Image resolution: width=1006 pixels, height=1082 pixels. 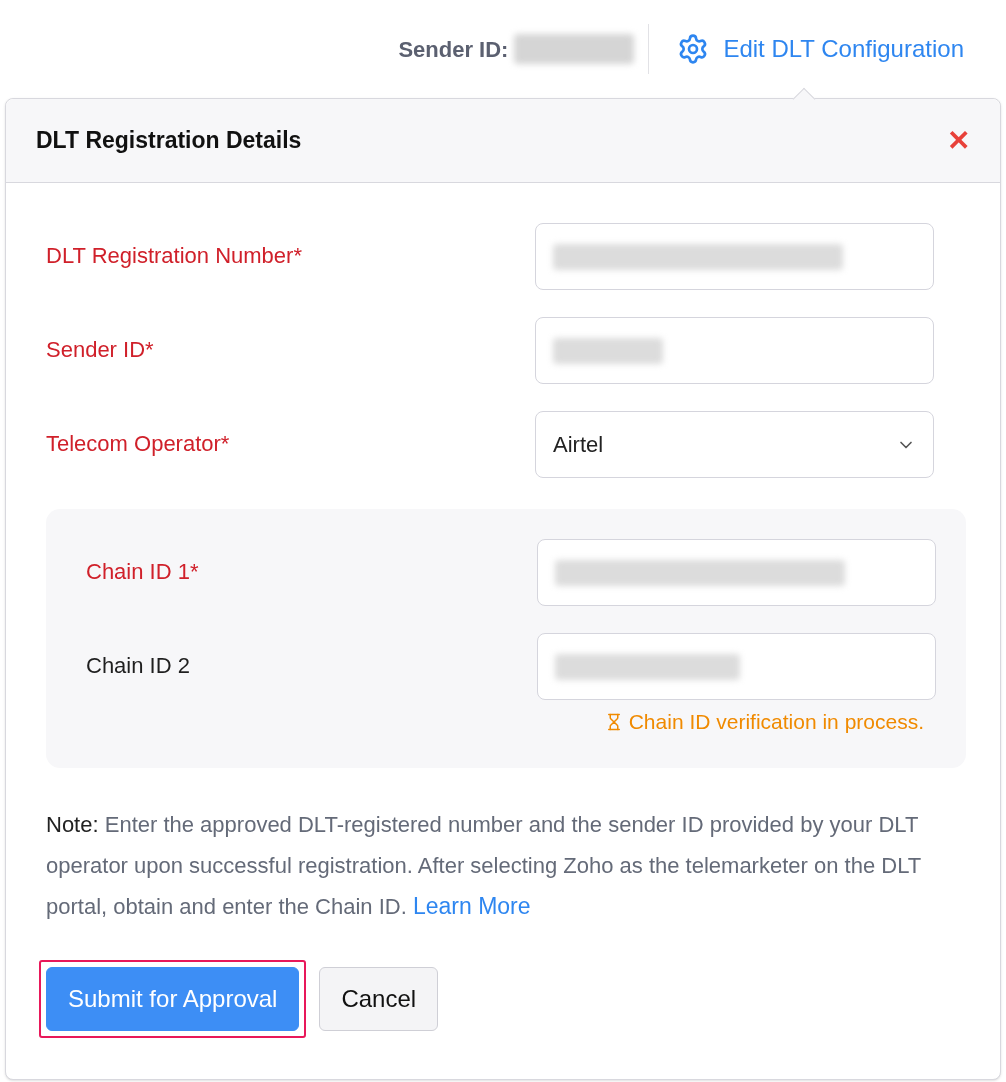 What do you see at coordinates (958, 140) in the screenshot?
I see `close-button: ✕` at bounding box center [958, 140].